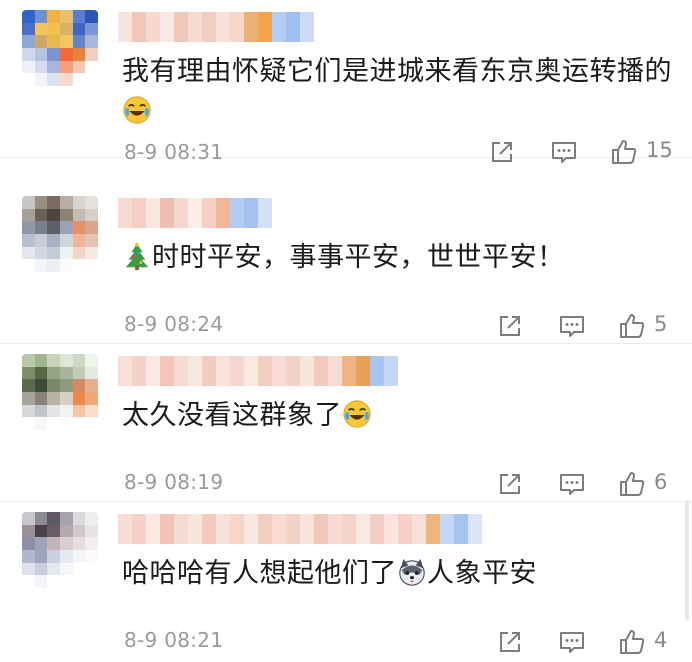 This screenshot has height=662, width=692. I want to click on comment-text-content: 时时平安，事事平安，世世平安！, so click(358, 257).